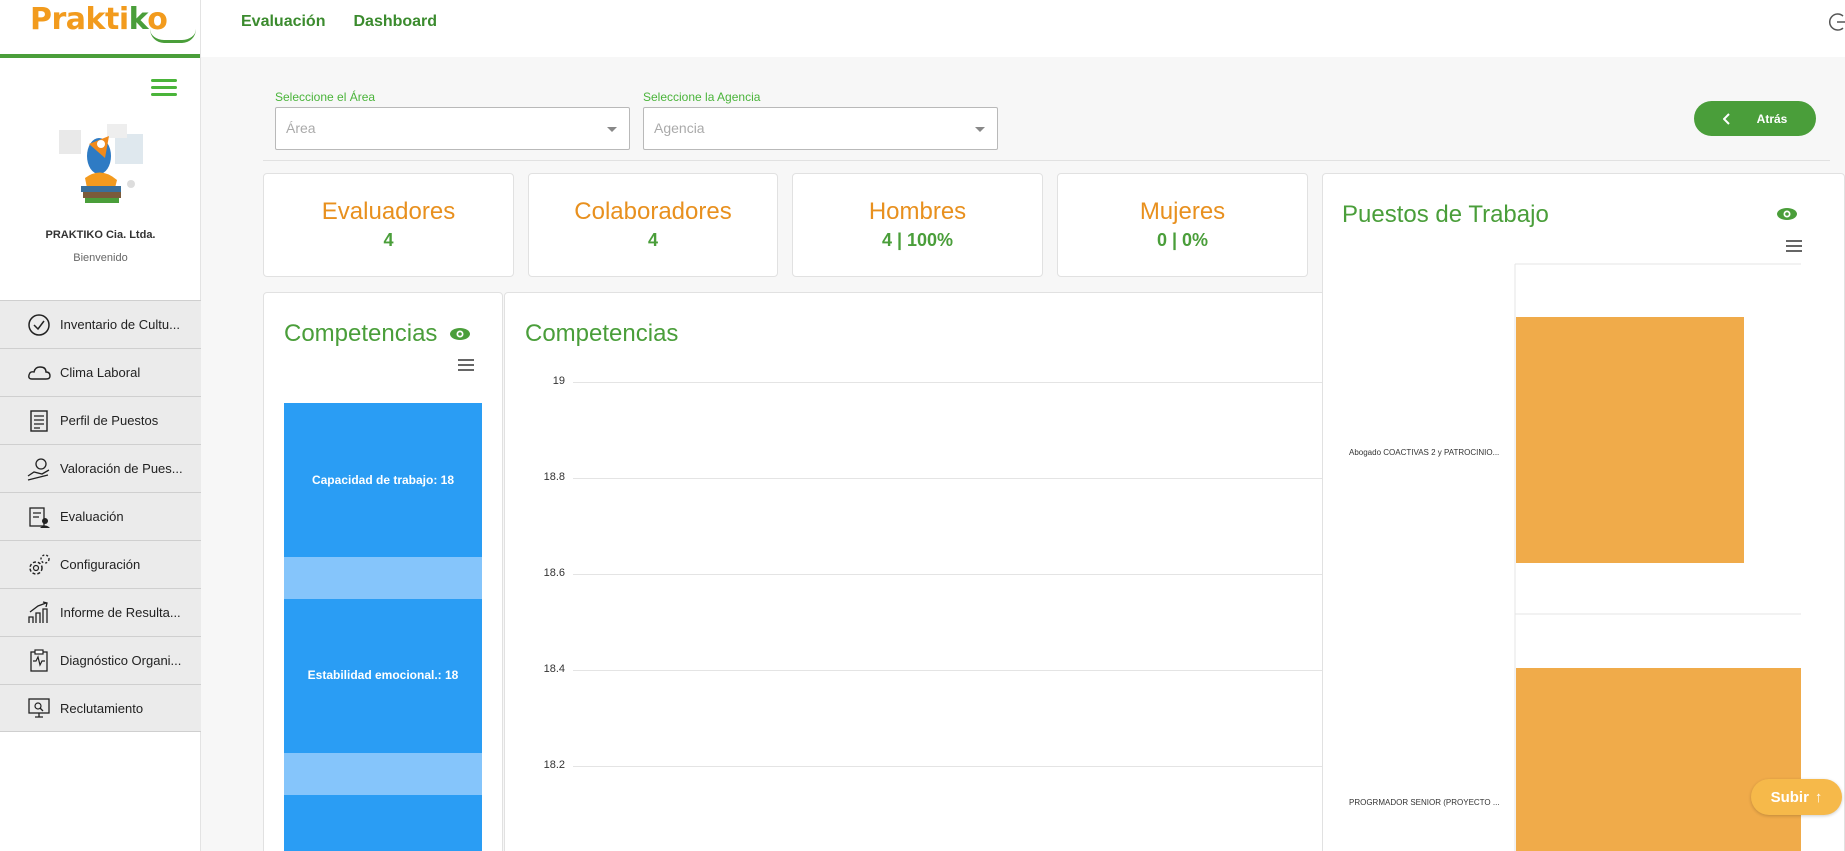  I want to click on document-list-icon, so click(39, 420).